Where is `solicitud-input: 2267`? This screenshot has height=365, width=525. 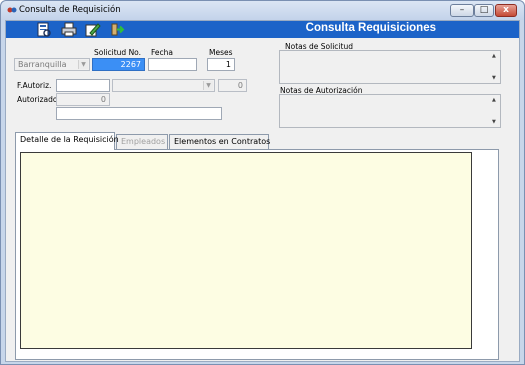 solicitud-input: 2267 is located at coordinates (118, 64).